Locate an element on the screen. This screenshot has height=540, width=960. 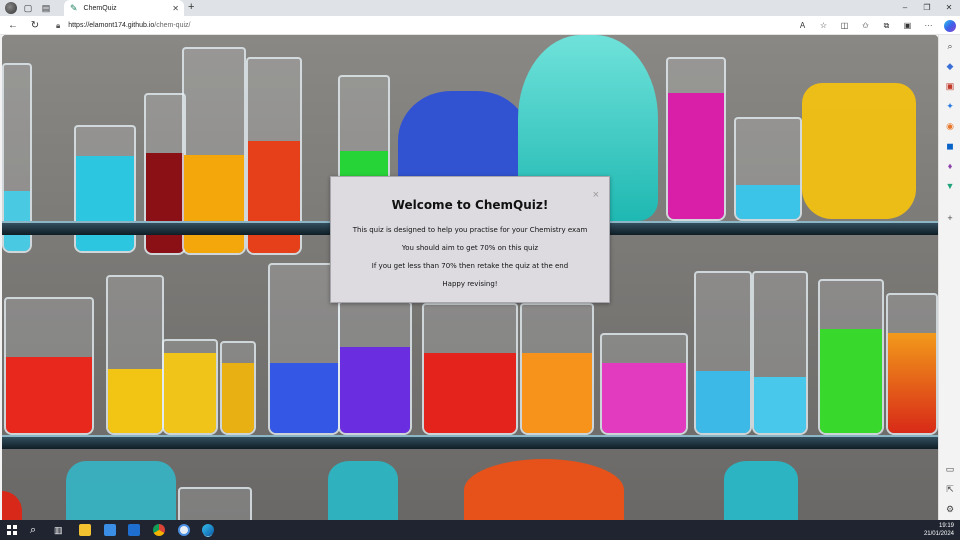
beaker-pink is located at coordinates (644, 384).